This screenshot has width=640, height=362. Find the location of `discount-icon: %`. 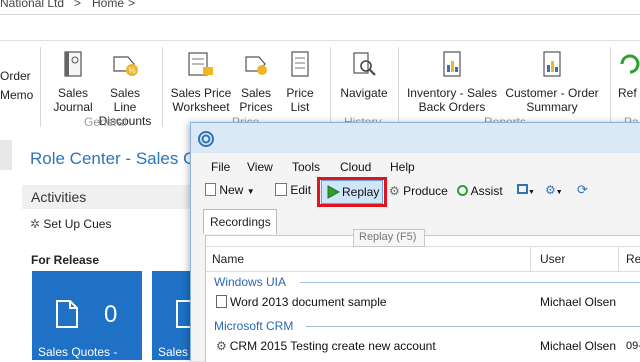

discount-icon: % is located at coordinates (125, 66).